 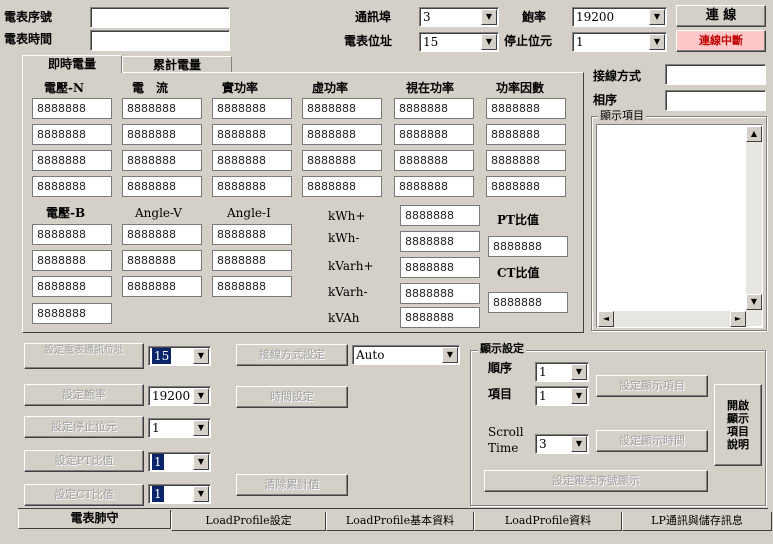 I want to click on kvarh-plus-value: 8888888, so click(x=440, y=267).